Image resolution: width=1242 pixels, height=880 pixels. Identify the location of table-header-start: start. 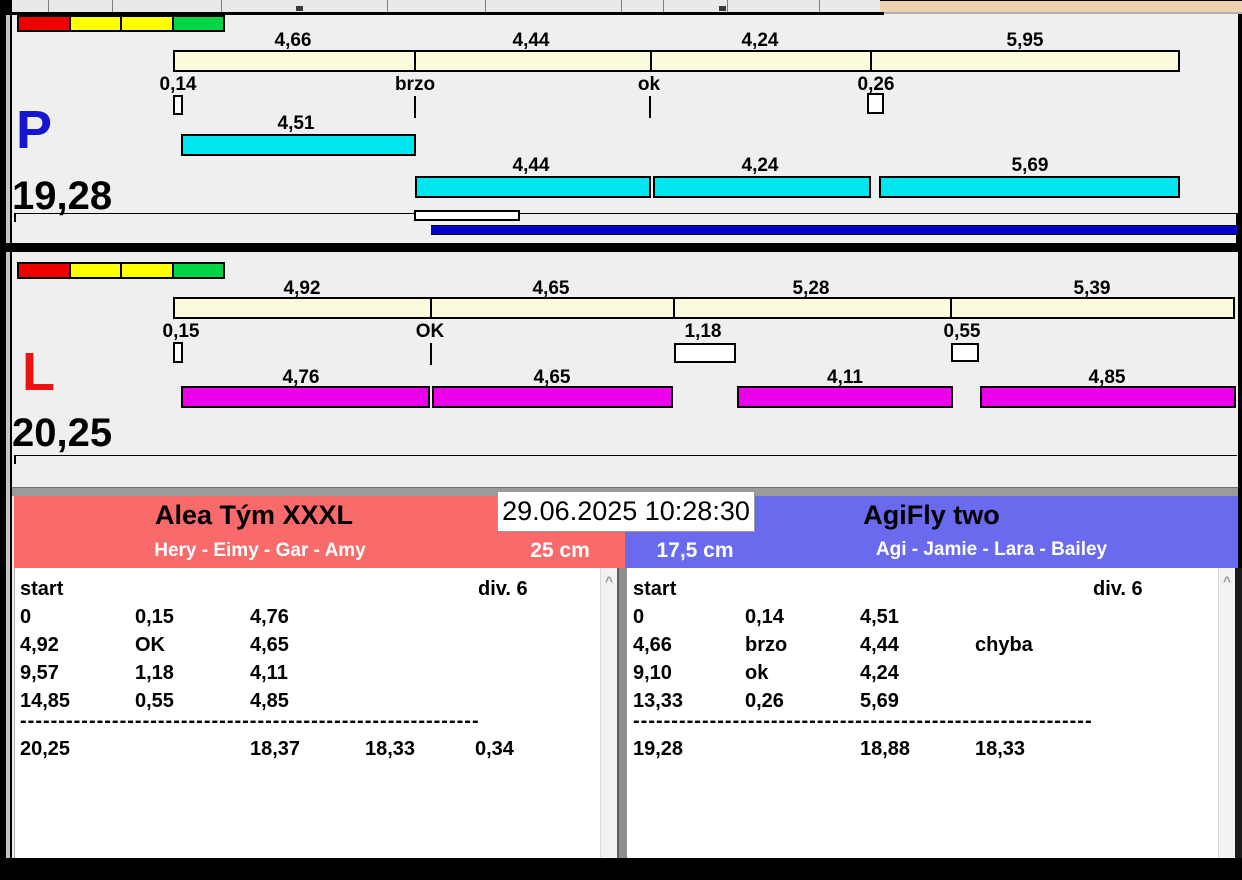
(655, 589).